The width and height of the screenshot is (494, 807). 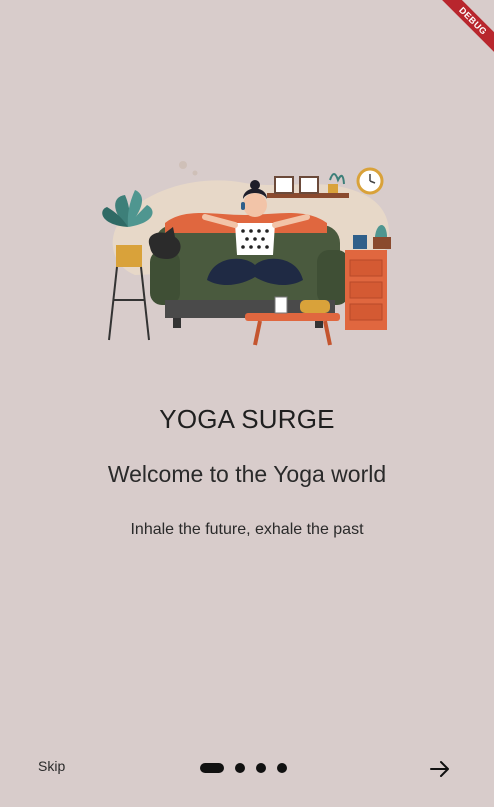 I want to click on welcome-heading: Welcome to the Yoga world, so click(x=247, y=474).